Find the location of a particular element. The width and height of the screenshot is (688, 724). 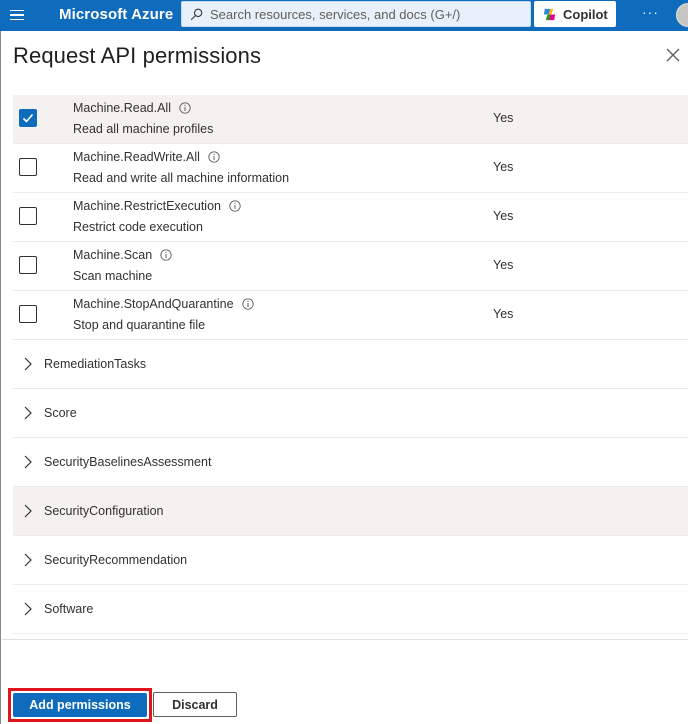

permission-name-label: Machine.RestrictExecution is located at coordinates (147, 206).